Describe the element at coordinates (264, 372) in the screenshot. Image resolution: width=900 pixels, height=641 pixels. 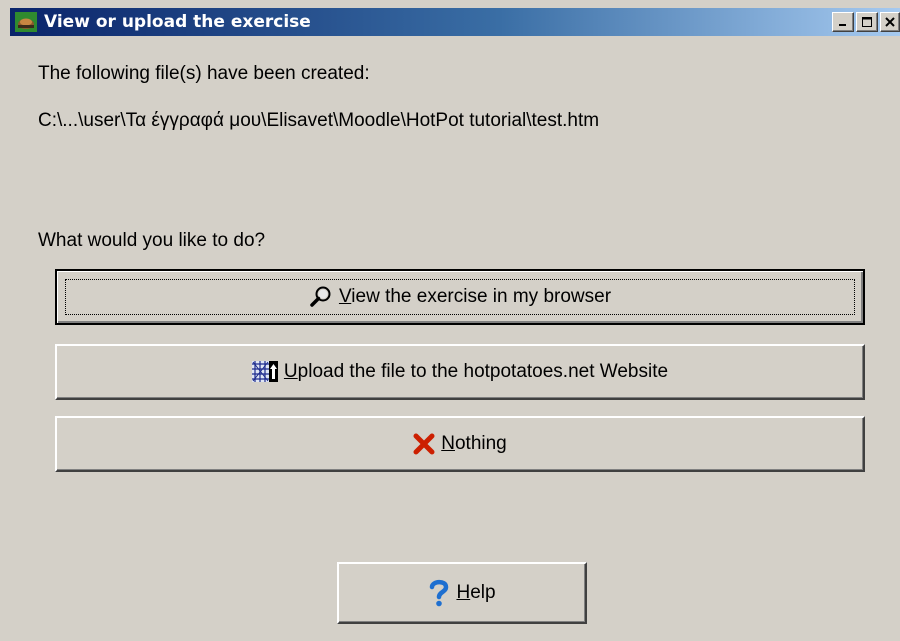
I see `web-upload-icon` at that location.